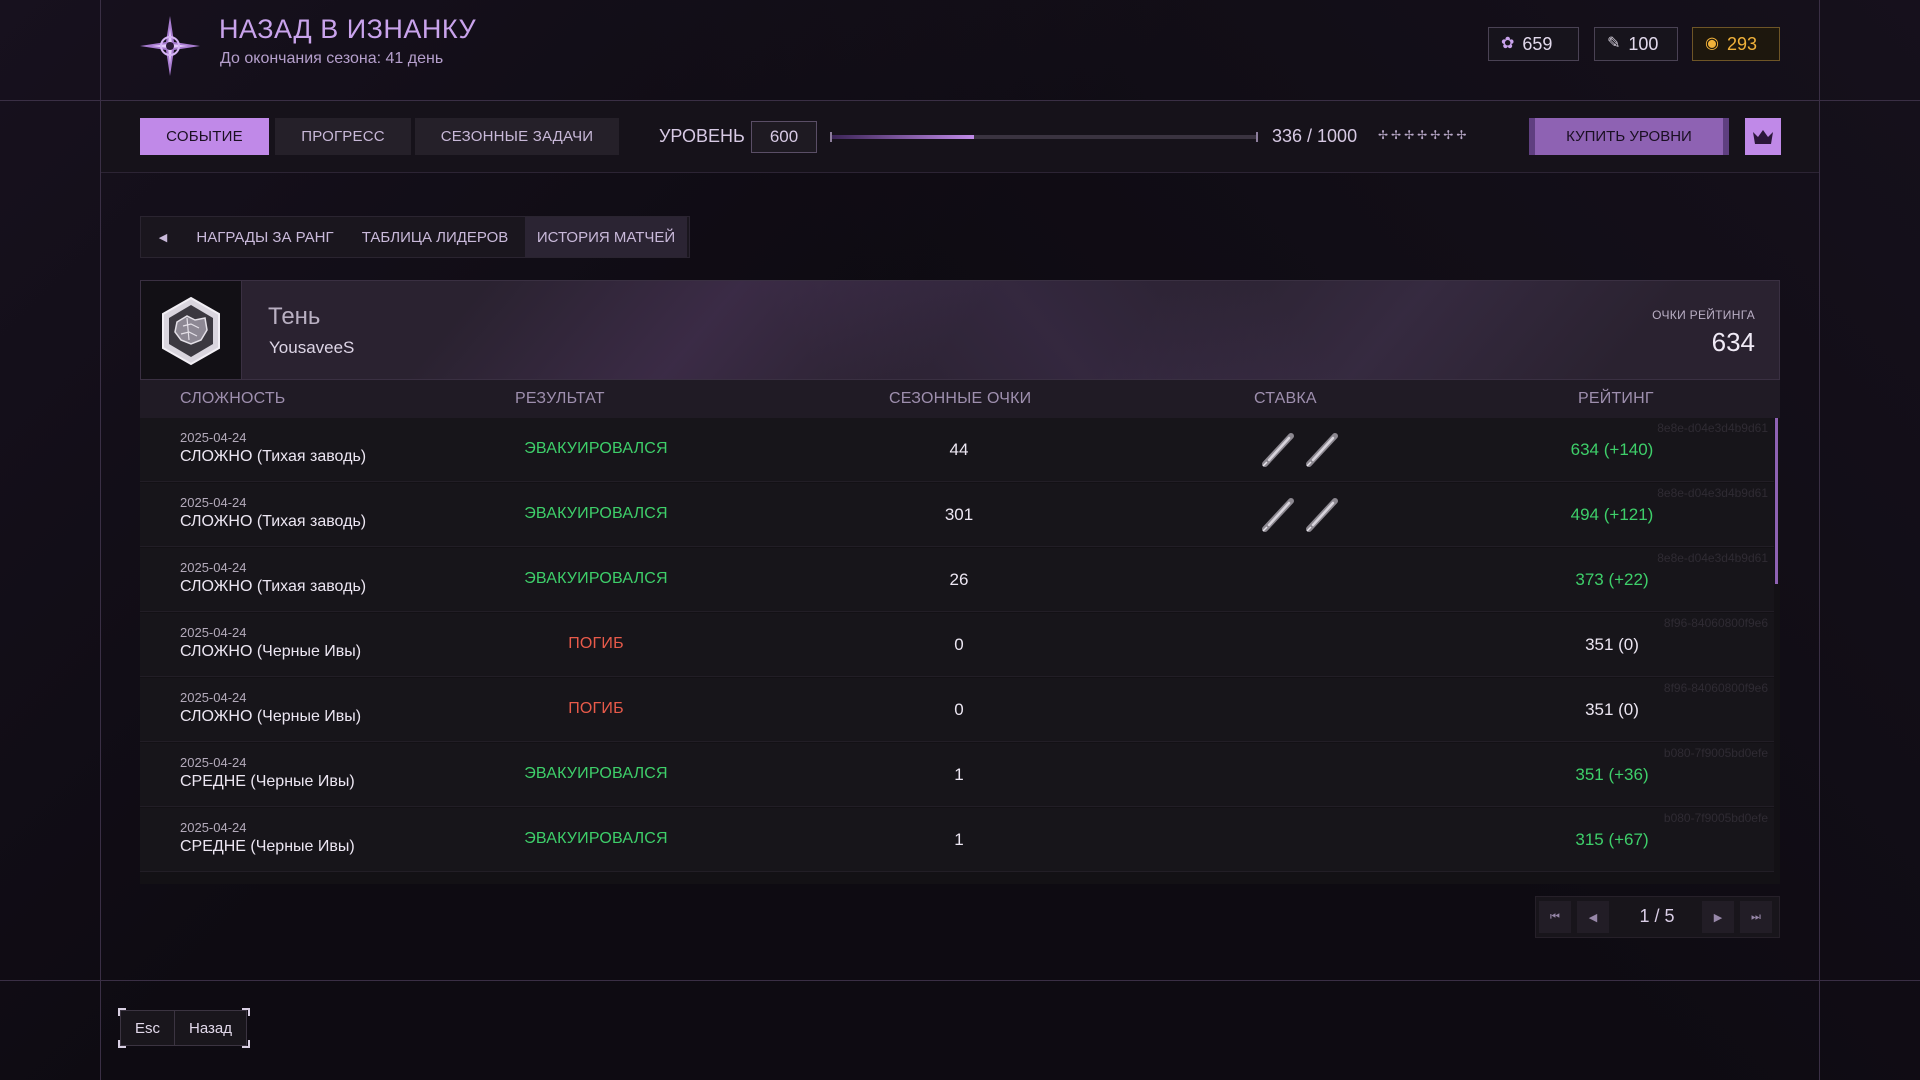  What do you see at coordinates (1616, 398) in the screenshot?
I see `column-header-rating: РЕЙТИНГ` at bounding box center [1616, 398].